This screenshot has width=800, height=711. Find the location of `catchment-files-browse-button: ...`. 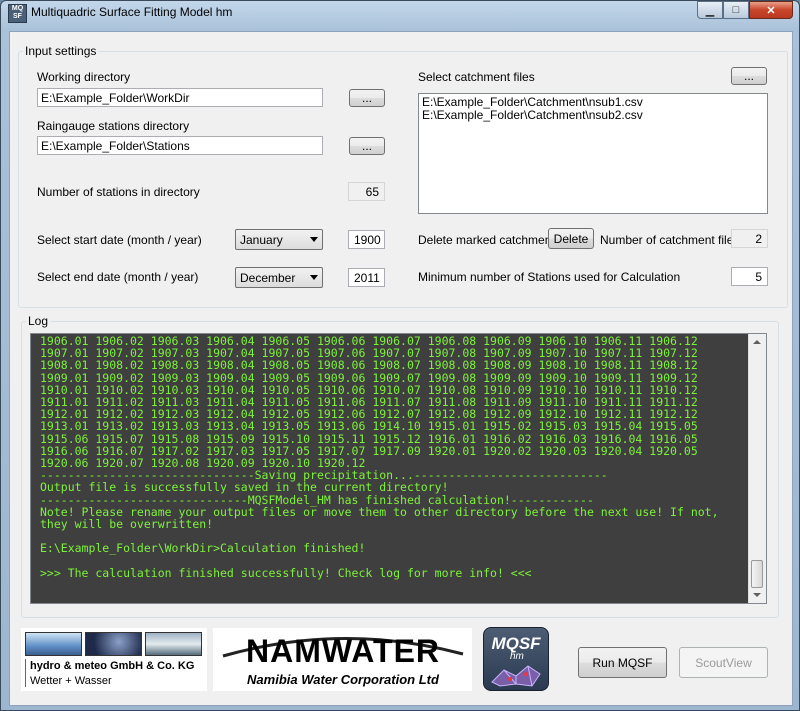

catchment-files-browse-button: ... is located at coordinates (749, 76).